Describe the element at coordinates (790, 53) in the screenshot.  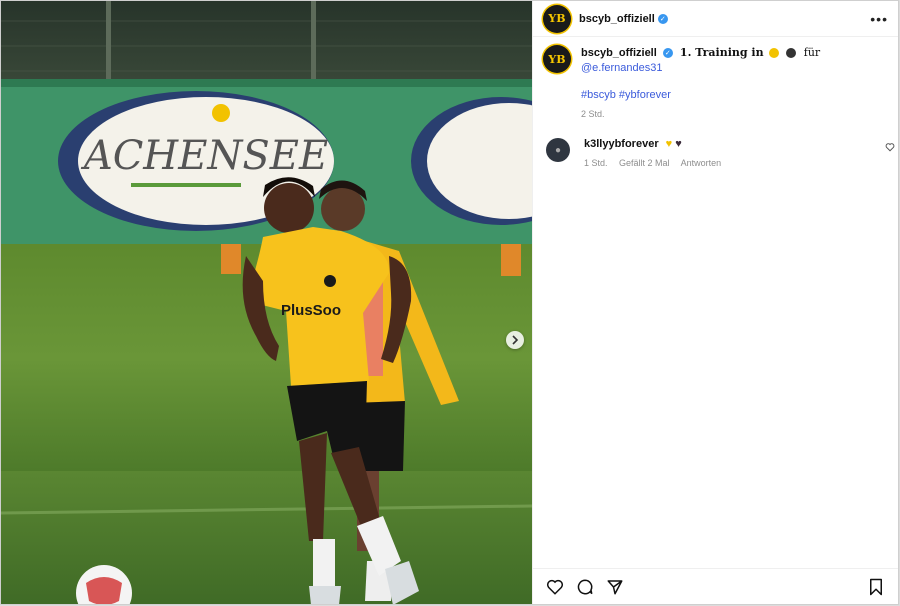
I see `black-circle-emoji-icon` at that location.